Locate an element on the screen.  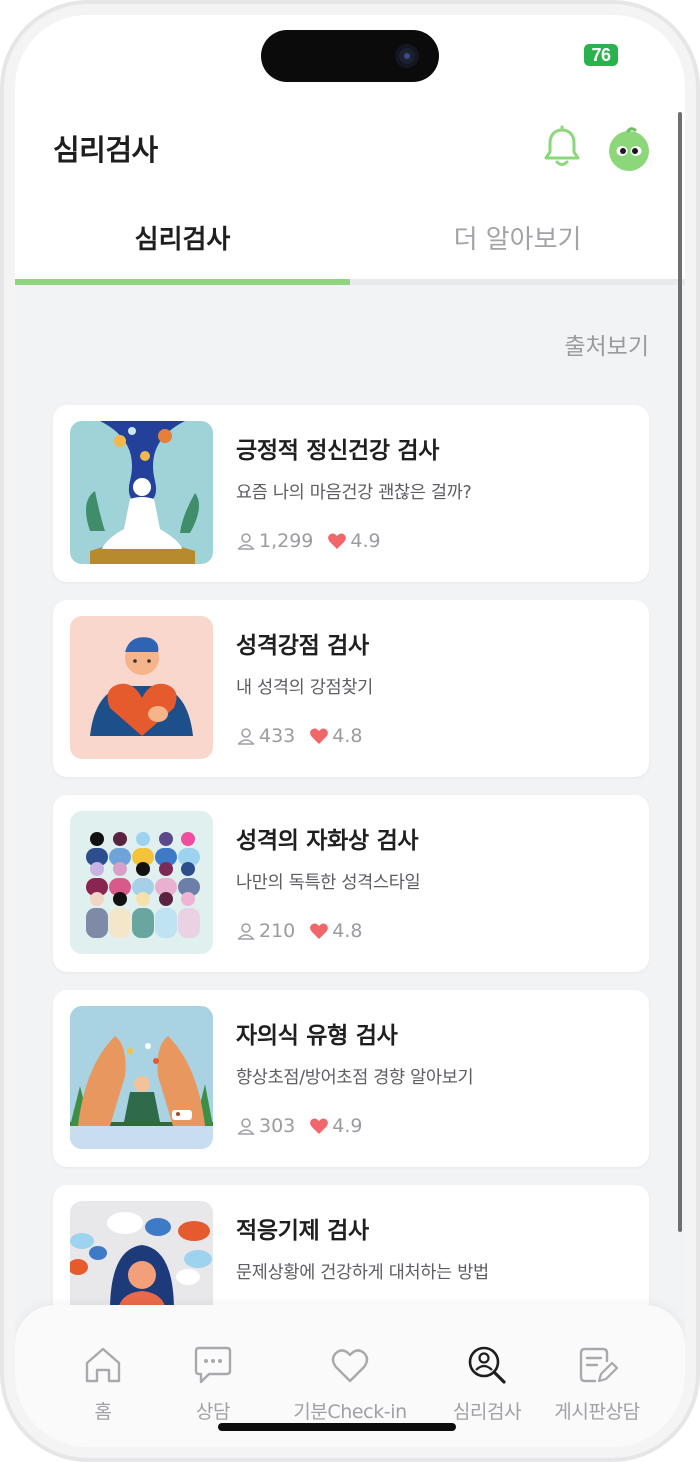
test-card-positive-mental-health: 긍정적 정신건강 검사 요즘 나의 마음건강 괜찮은 걸까? 1,299 4.9 is located at coordinates (351, 493).